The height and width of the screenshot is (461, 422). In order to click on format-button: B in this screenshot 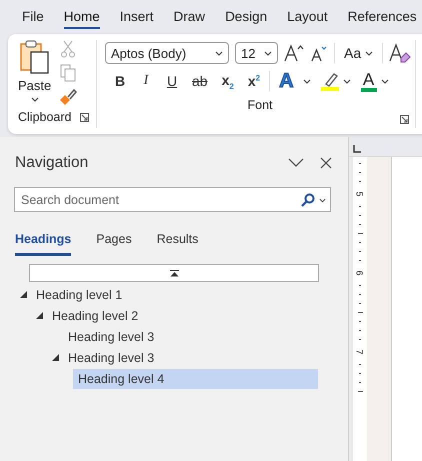, I will do `click(120, 81)`.